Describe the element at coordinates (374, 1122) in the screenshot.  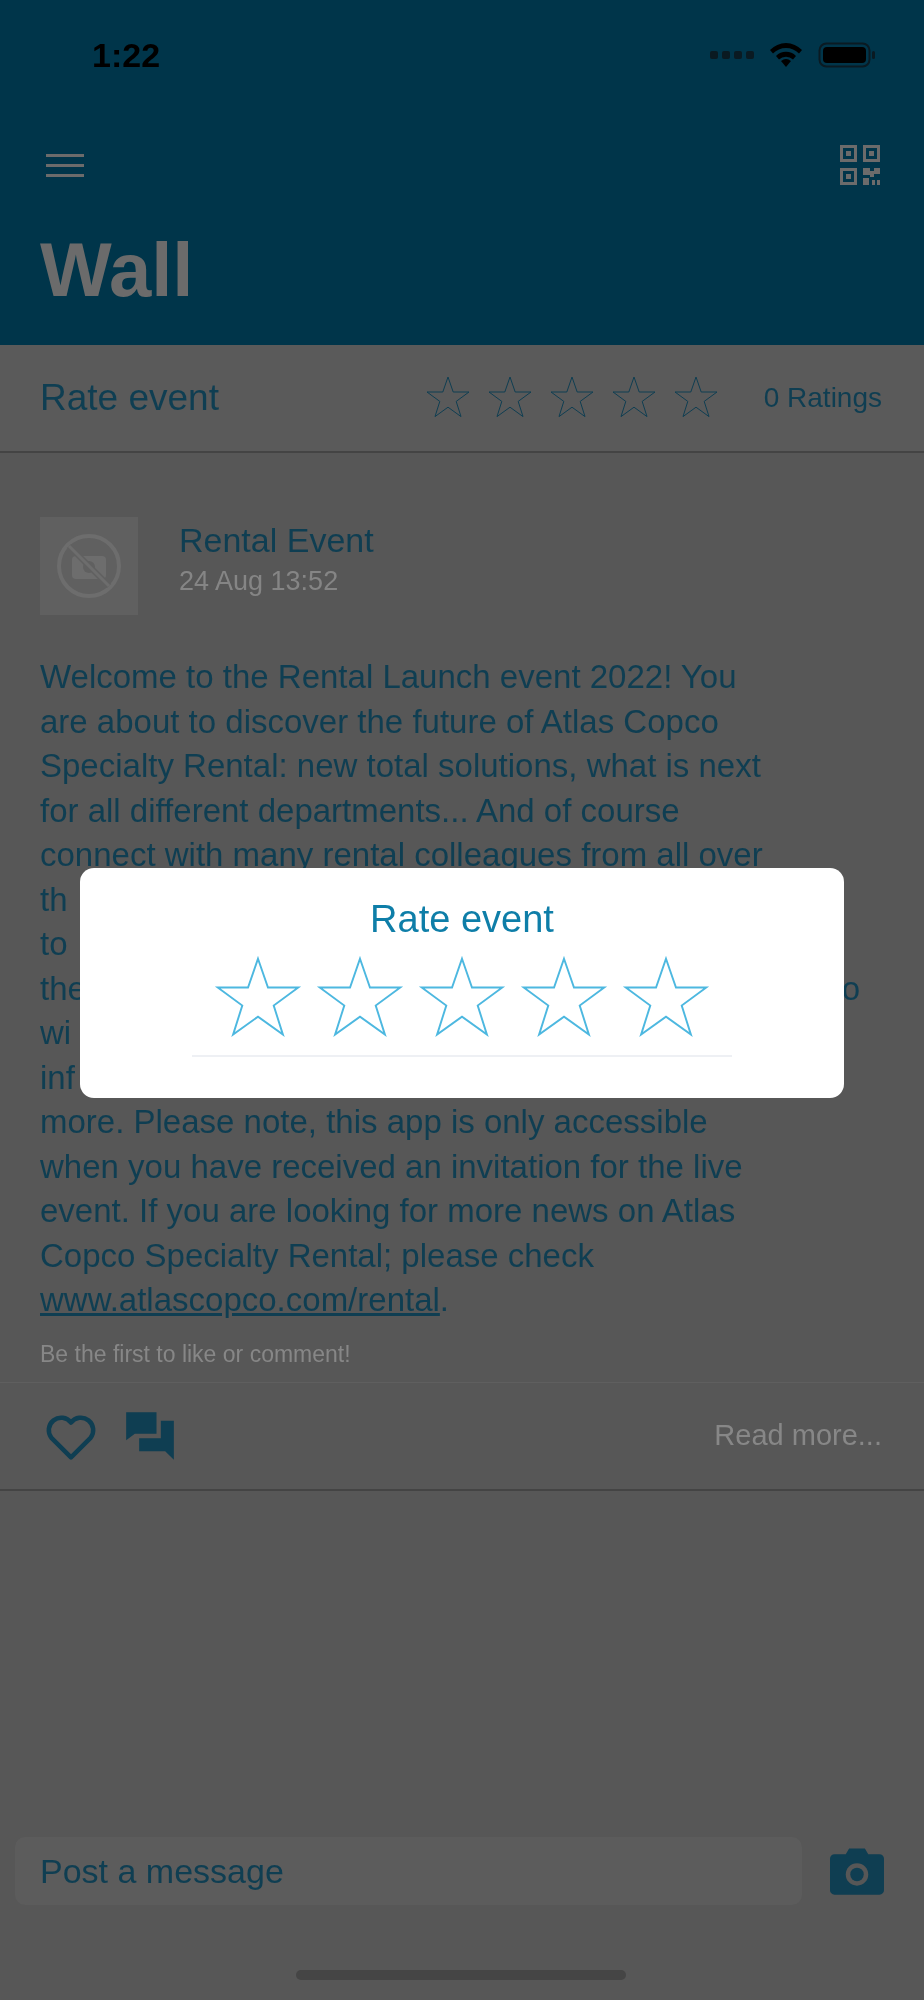
I see `post-text: more. Please note, this app is only accessible` at that location.